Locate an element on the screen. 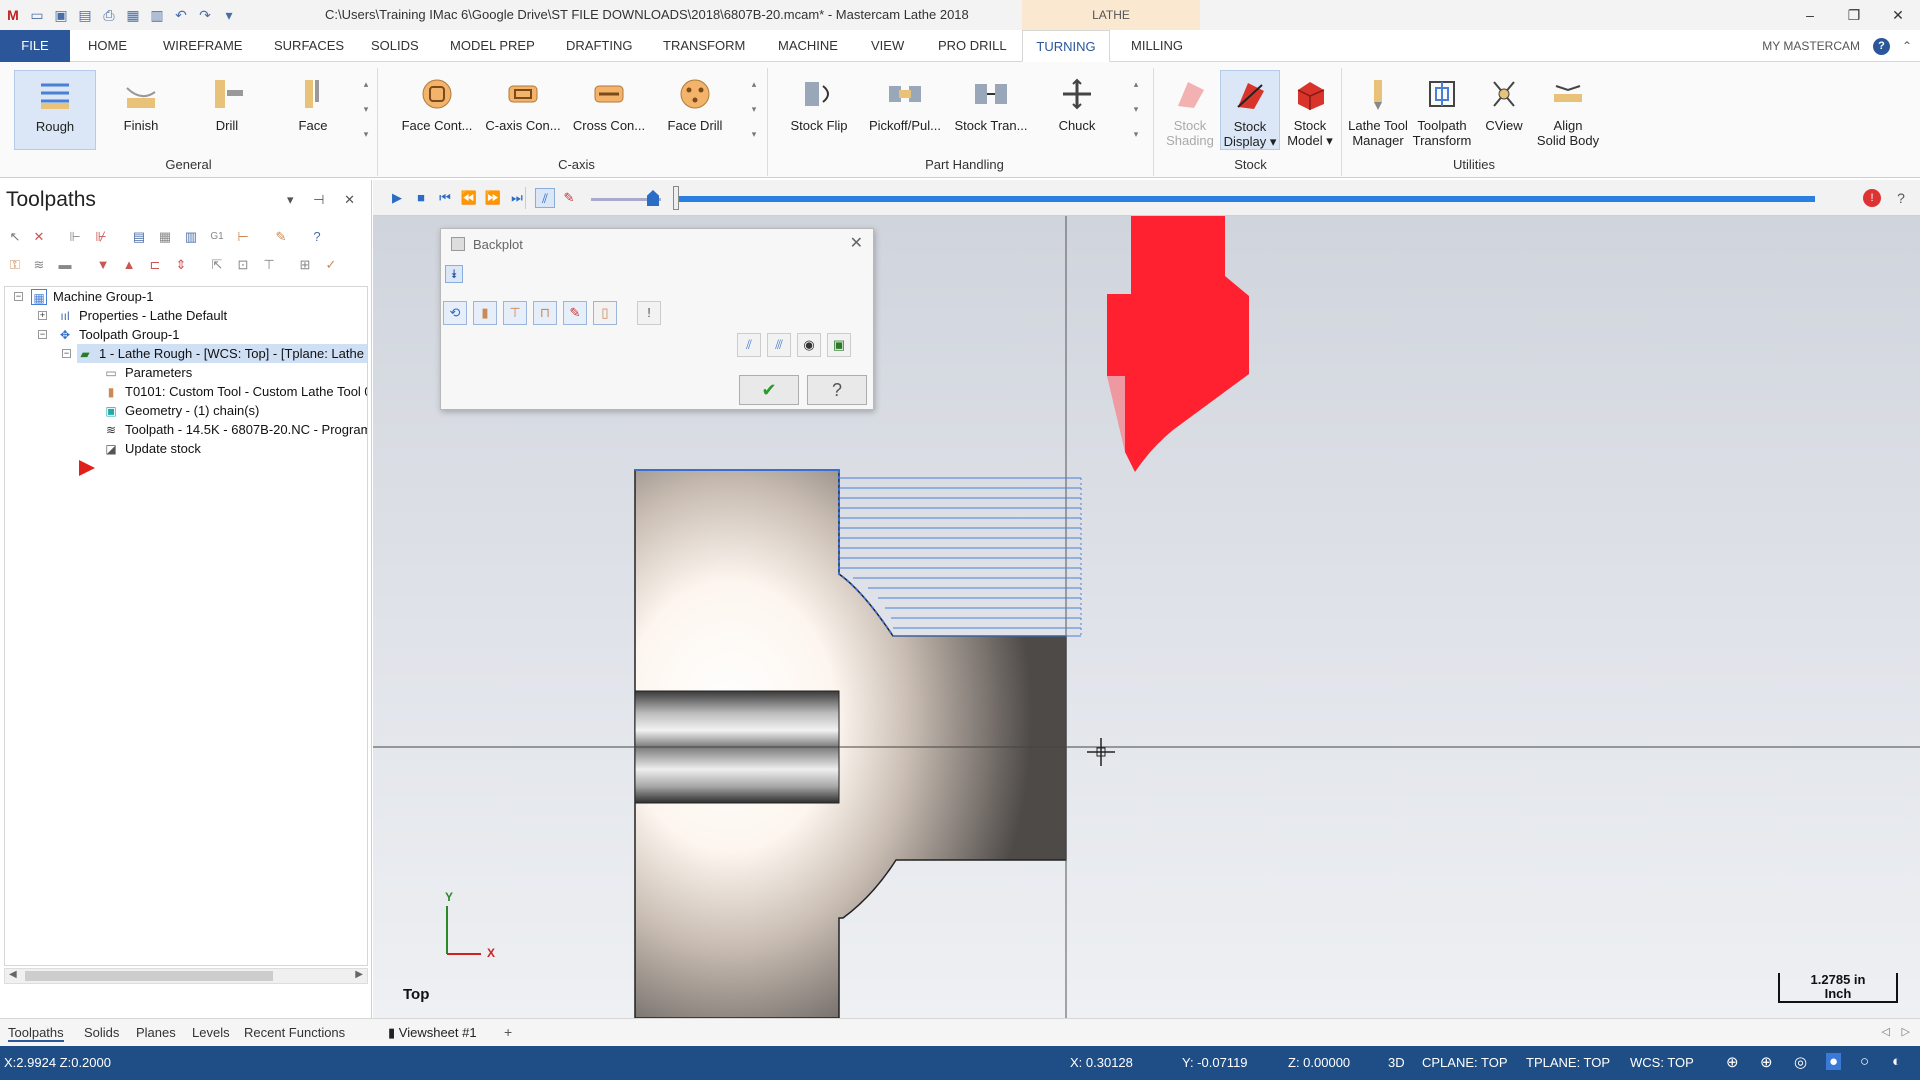 Image resolution: width=1920 pixels, height=1080 pixels. material-icon: ◐ is located at coordinates (1896, 1061).